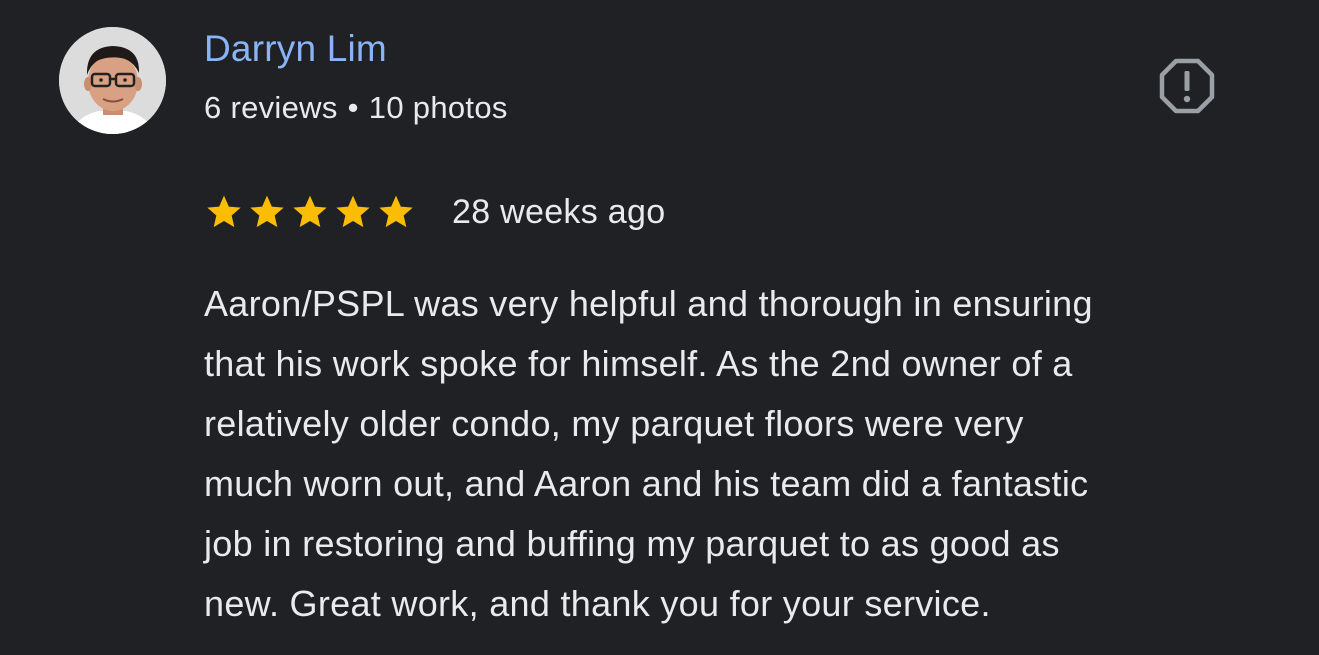 The width and height of the screenshot is (1319, 655). I want to click on avatar-photo, so click(112, 80).